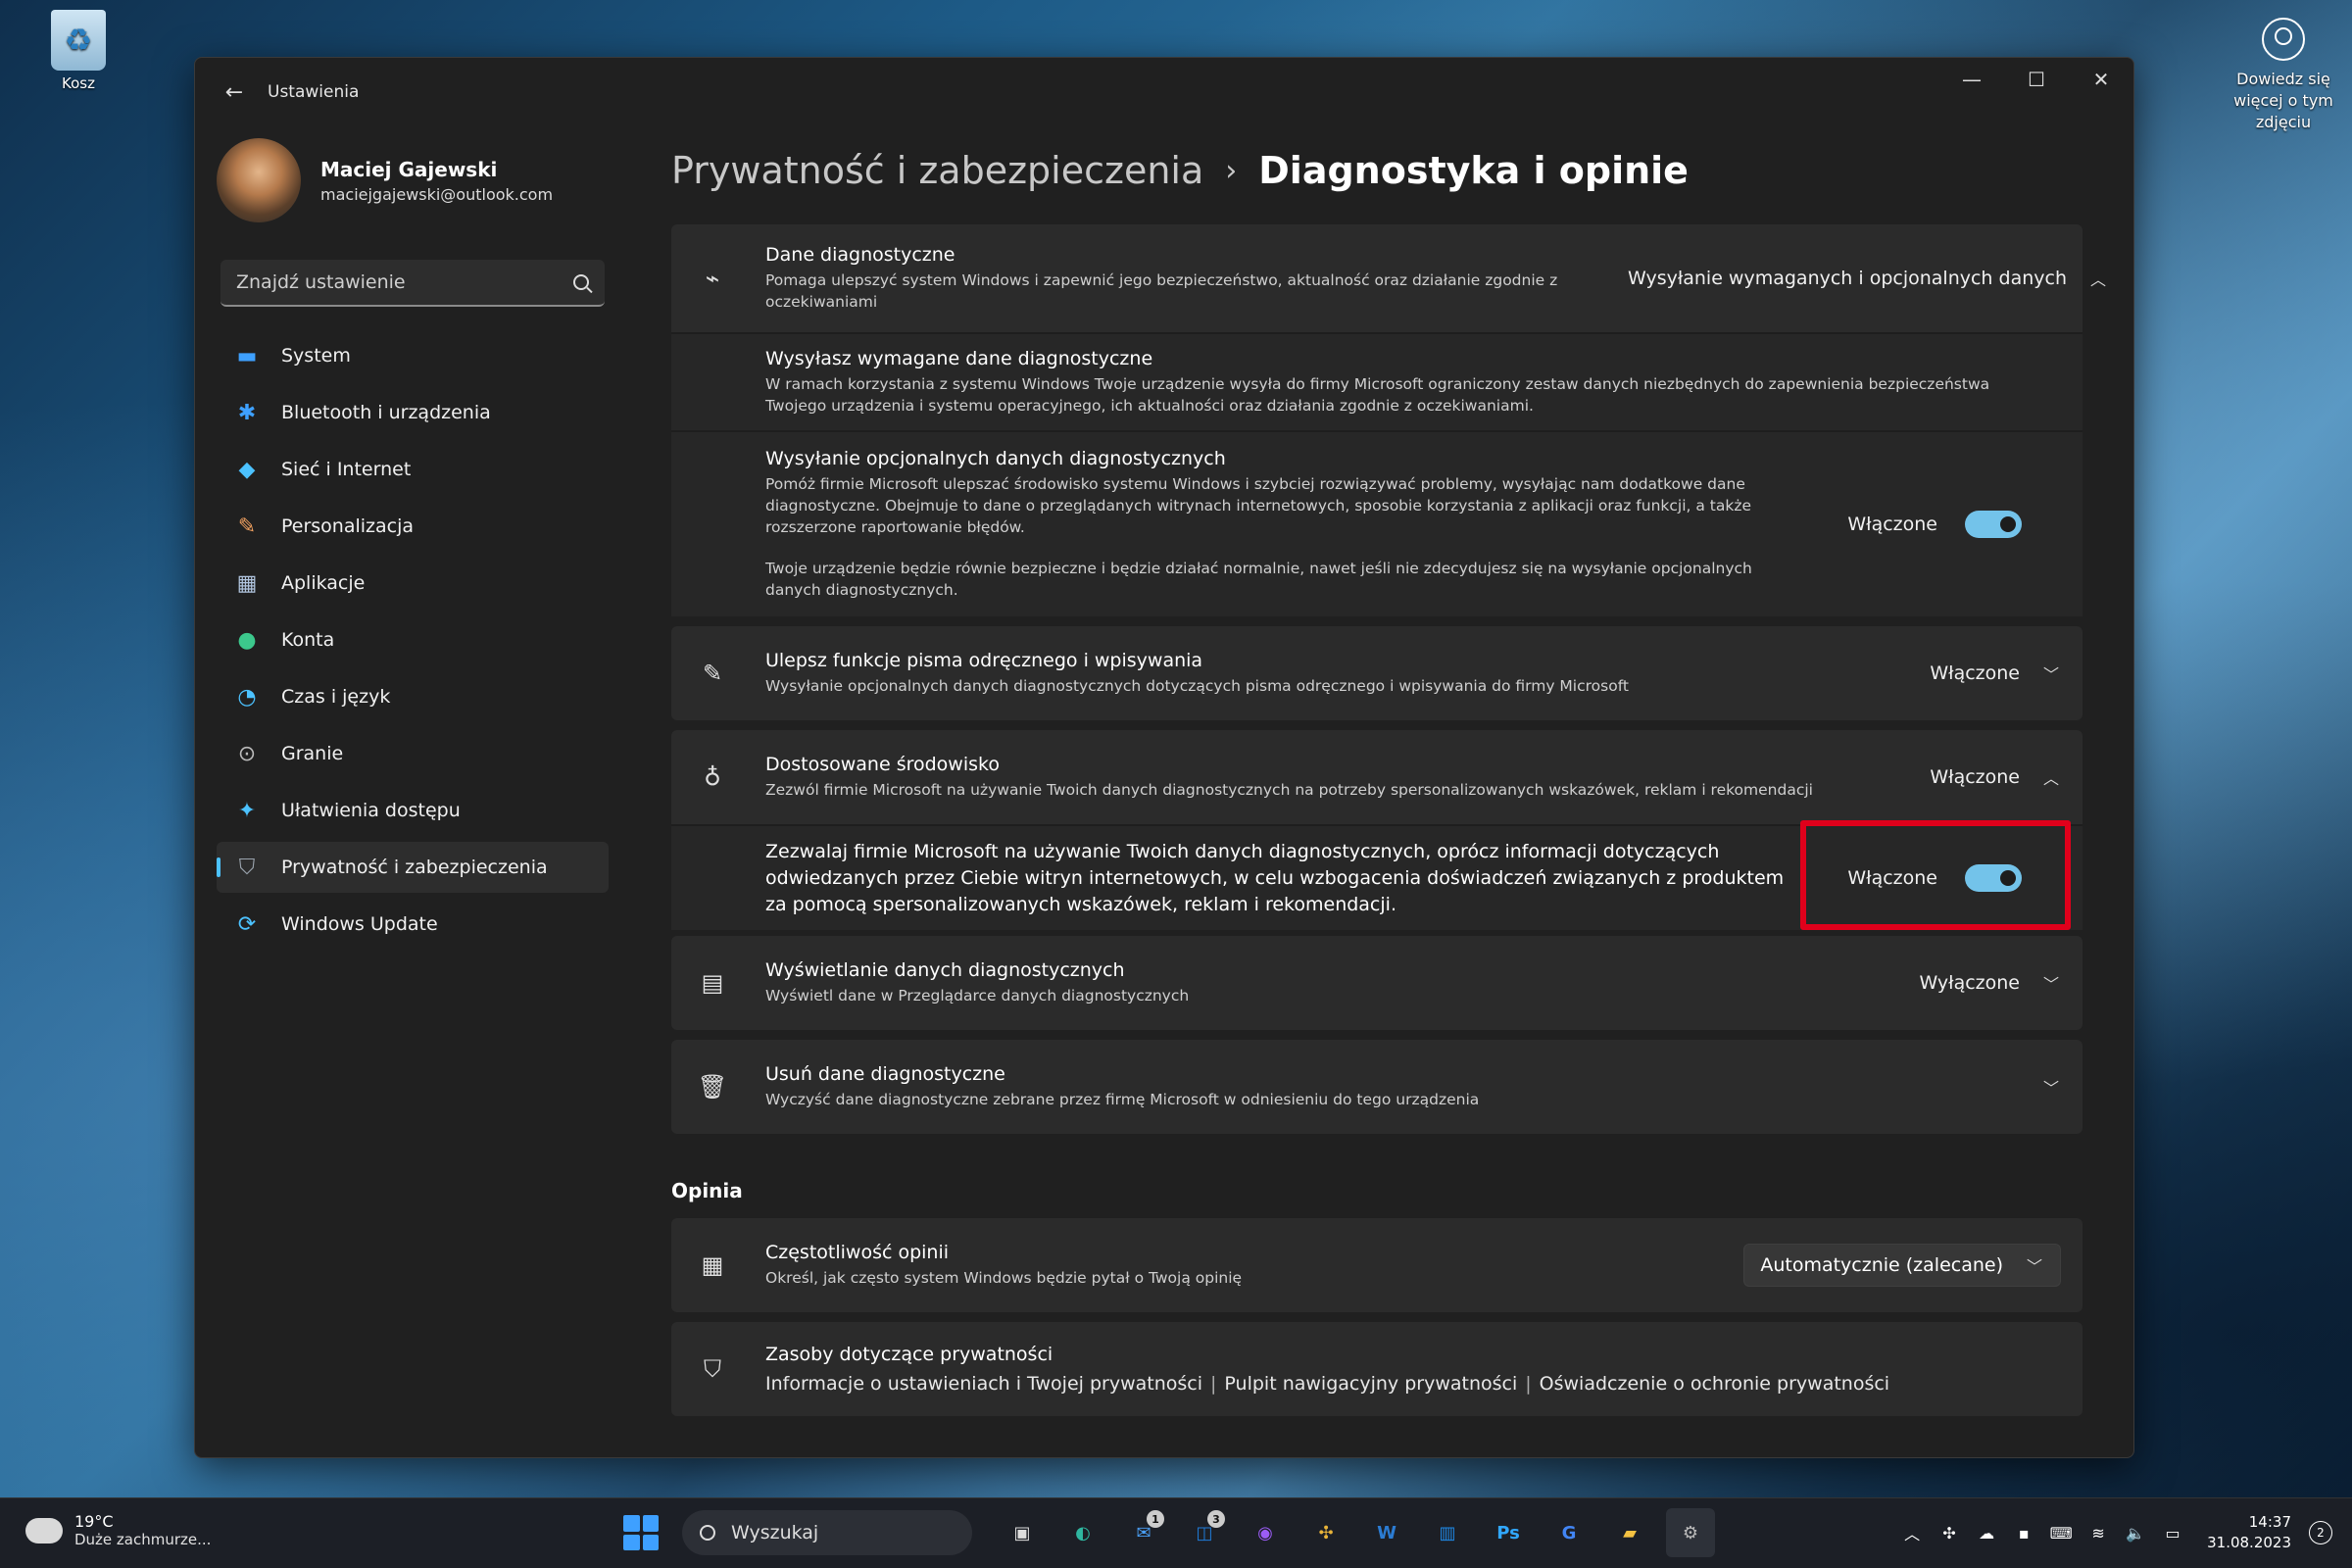 The width and height of the screenshot is (2352, 1568). What do you see at coordinates (1473, 170) in the screenshot?
I see `page-title: Diagnostyka i opinie` at bounding box center [1473, 170].